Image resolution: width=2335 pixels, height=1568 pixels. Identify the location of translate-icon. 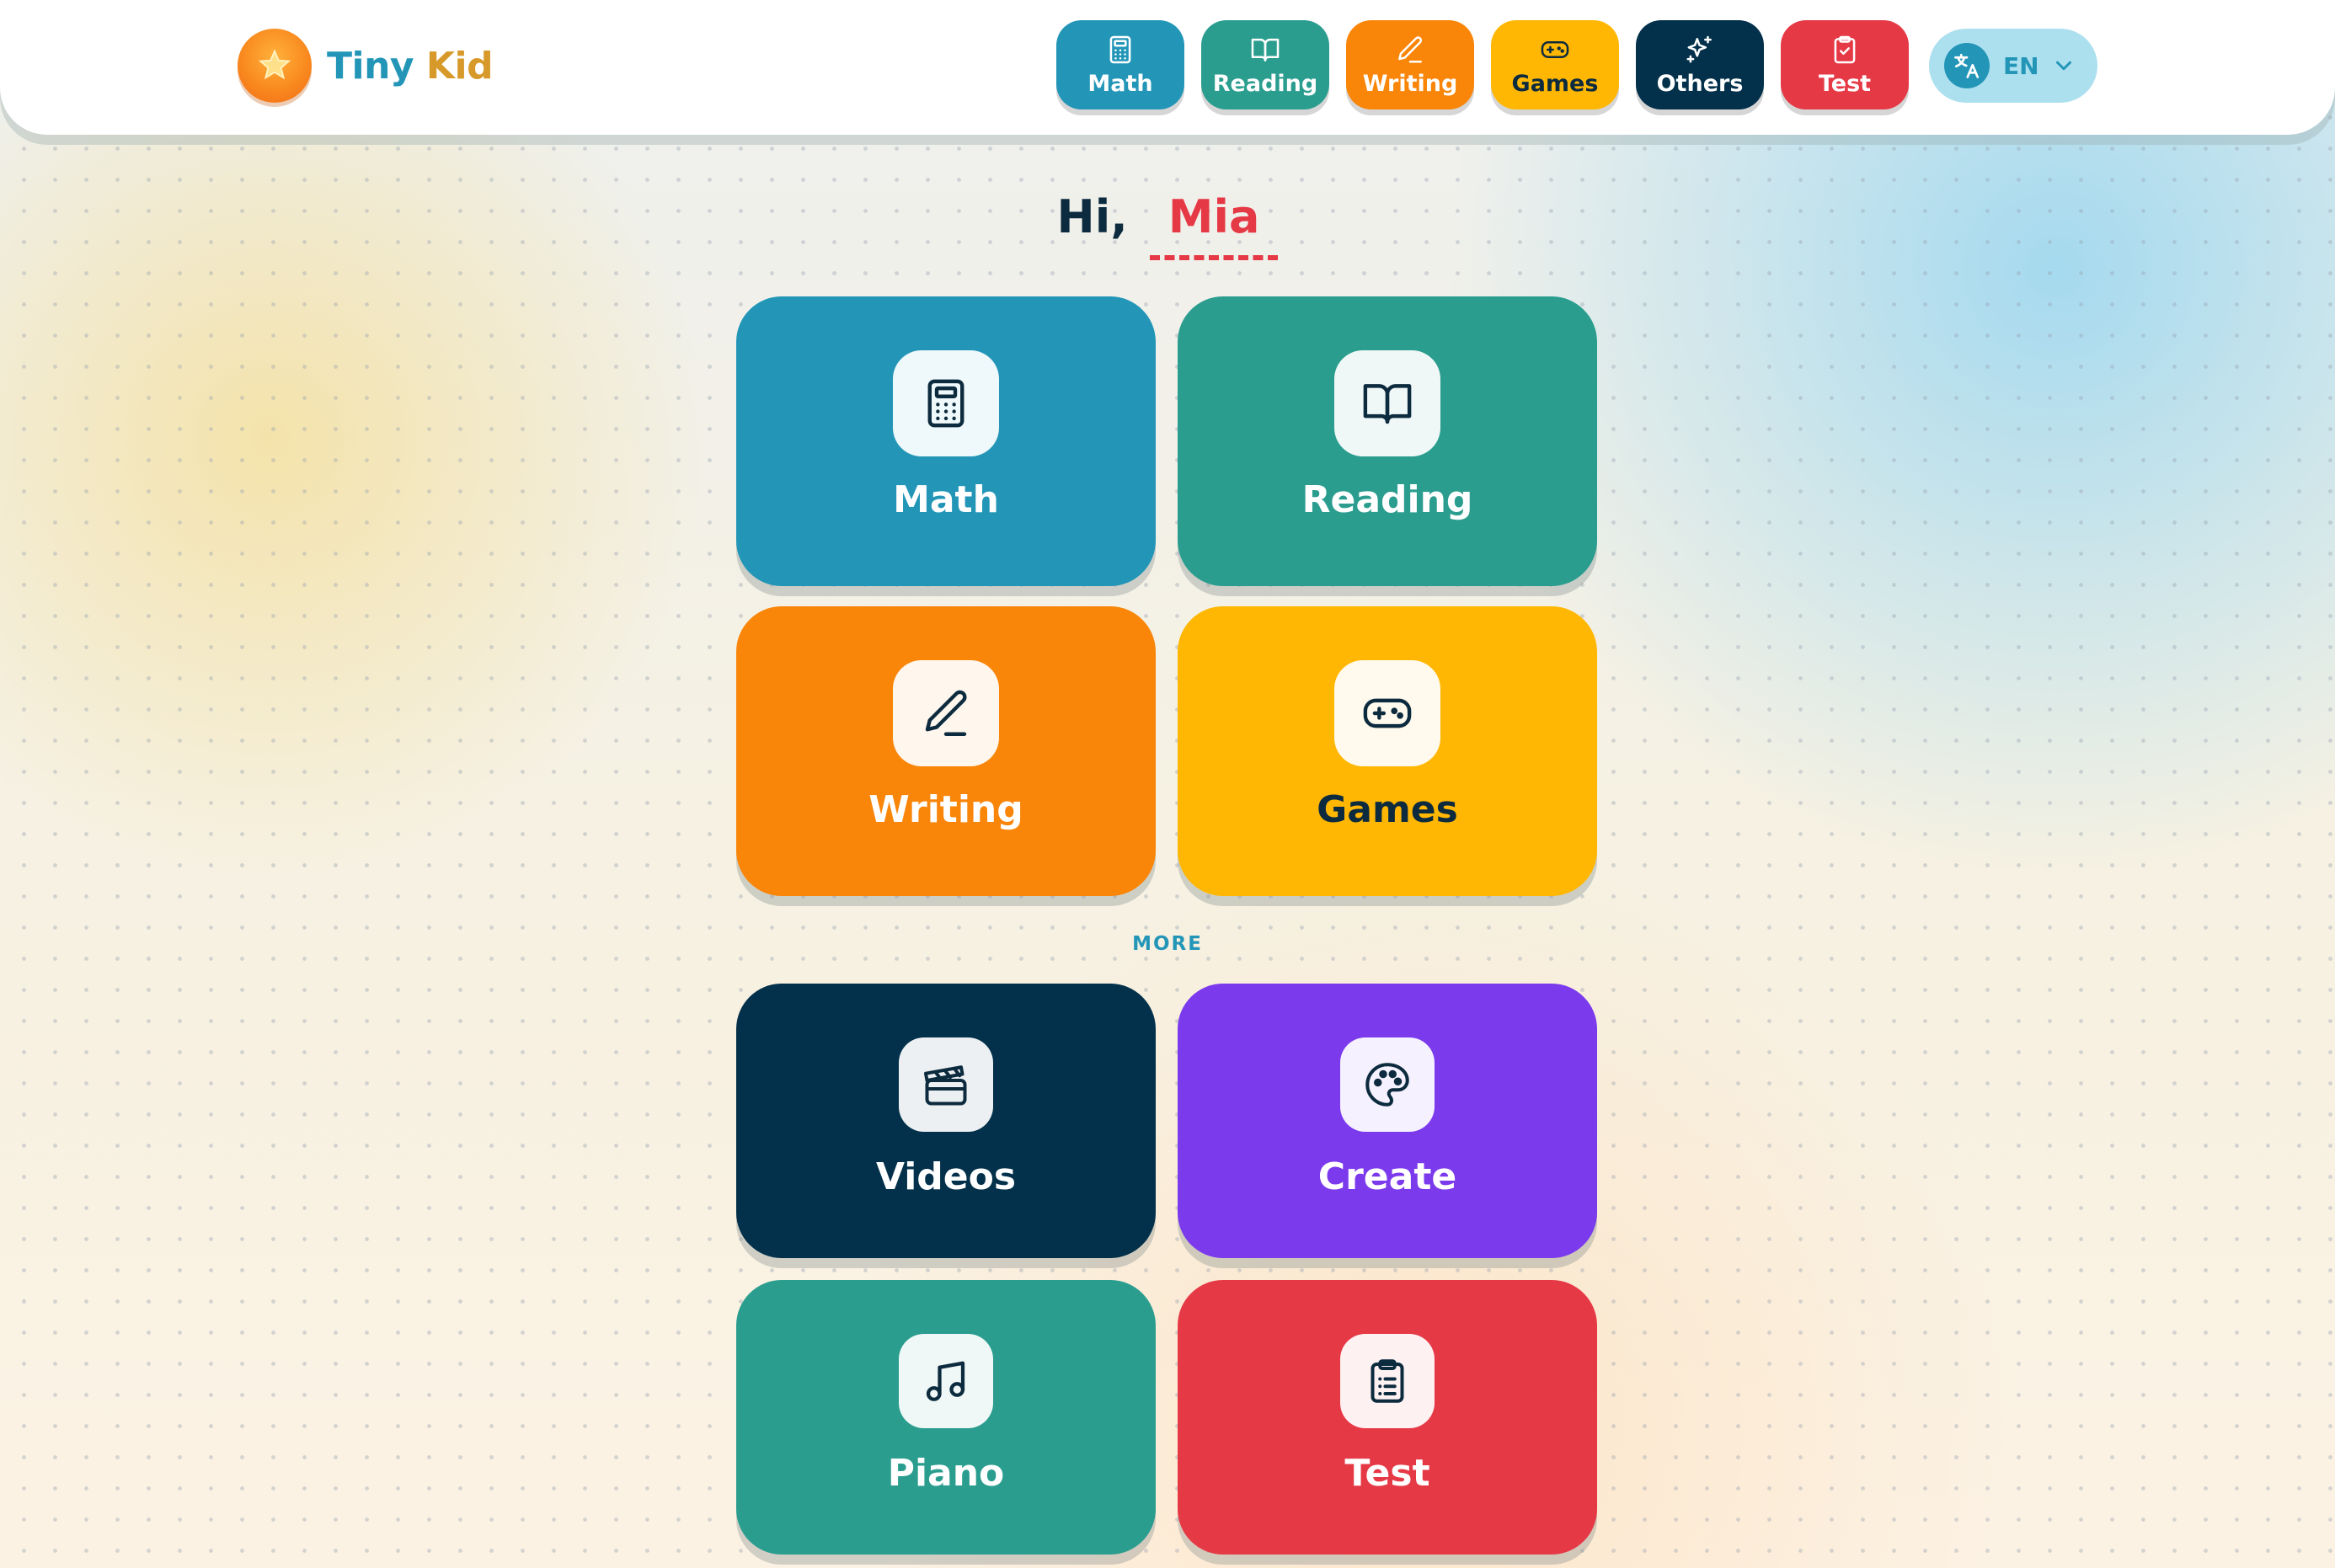
(1967, 65).